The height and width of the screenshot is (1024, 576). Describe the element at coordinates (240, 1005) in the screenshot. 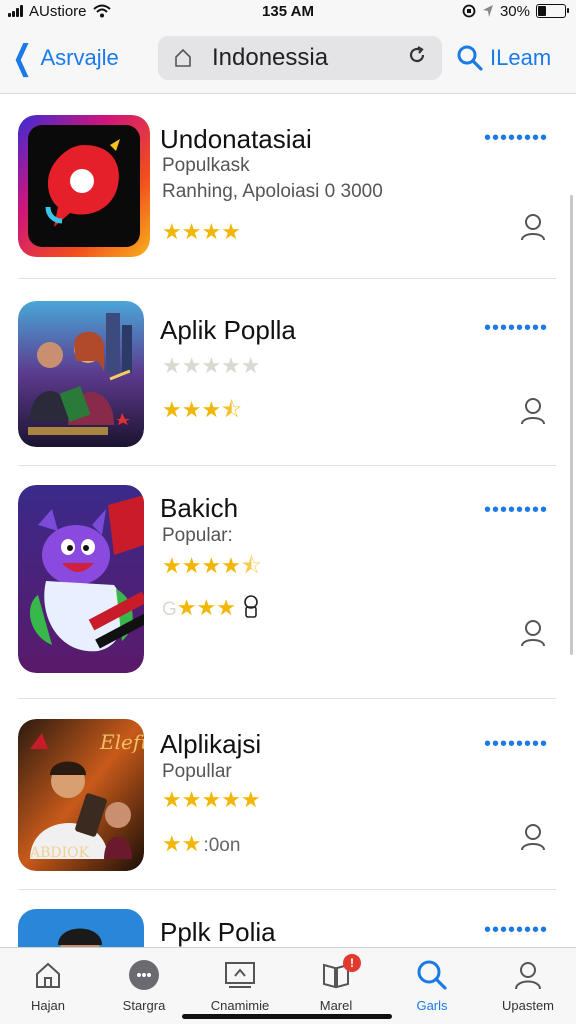

I see `tab-label: Cnamimie` at that location.